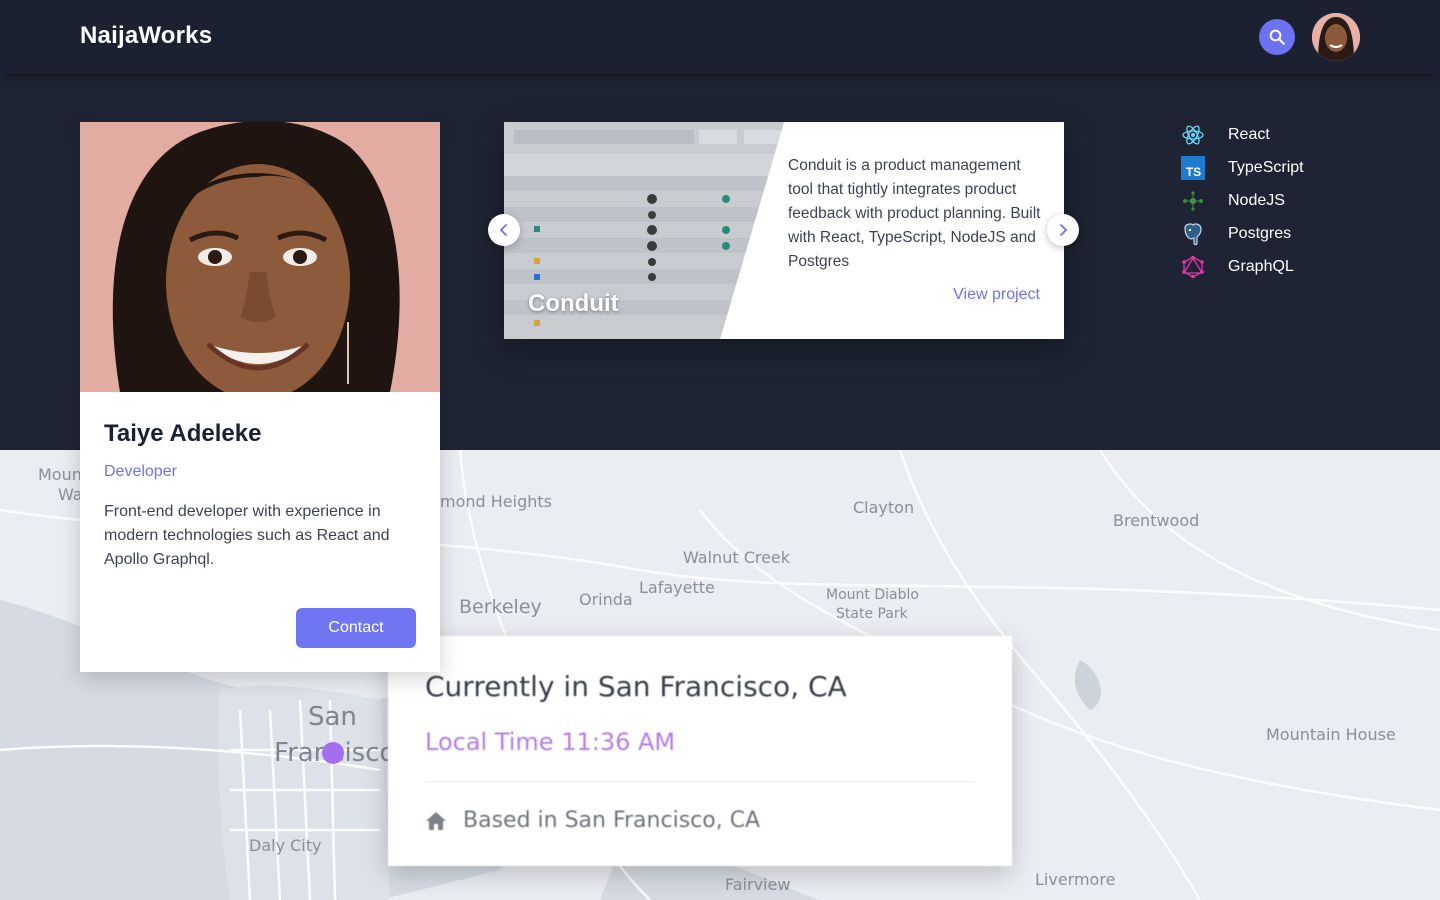 The width and height of the screenshot is (1440, 900). What do you see at coordinates (677, 587) in the screenshot?
I see `map-label: Lafayette` at bounding box center [677, 587].